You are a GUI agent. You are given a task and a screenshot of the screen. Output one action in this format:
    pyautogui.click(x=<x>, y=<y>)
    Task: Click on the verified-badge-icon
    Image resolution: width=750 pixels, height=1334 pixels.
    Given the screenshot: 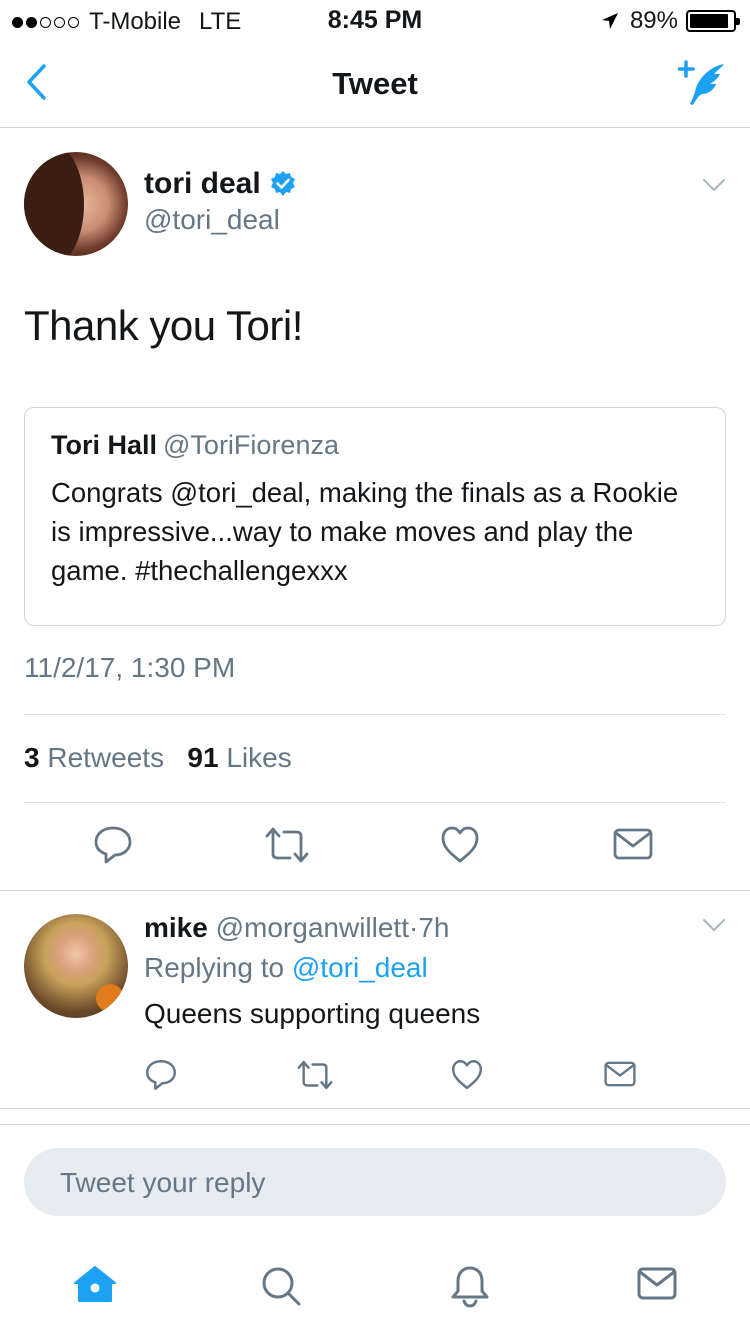 What is the action you would take?
    pyautogui.click(x=282, y=183)
    